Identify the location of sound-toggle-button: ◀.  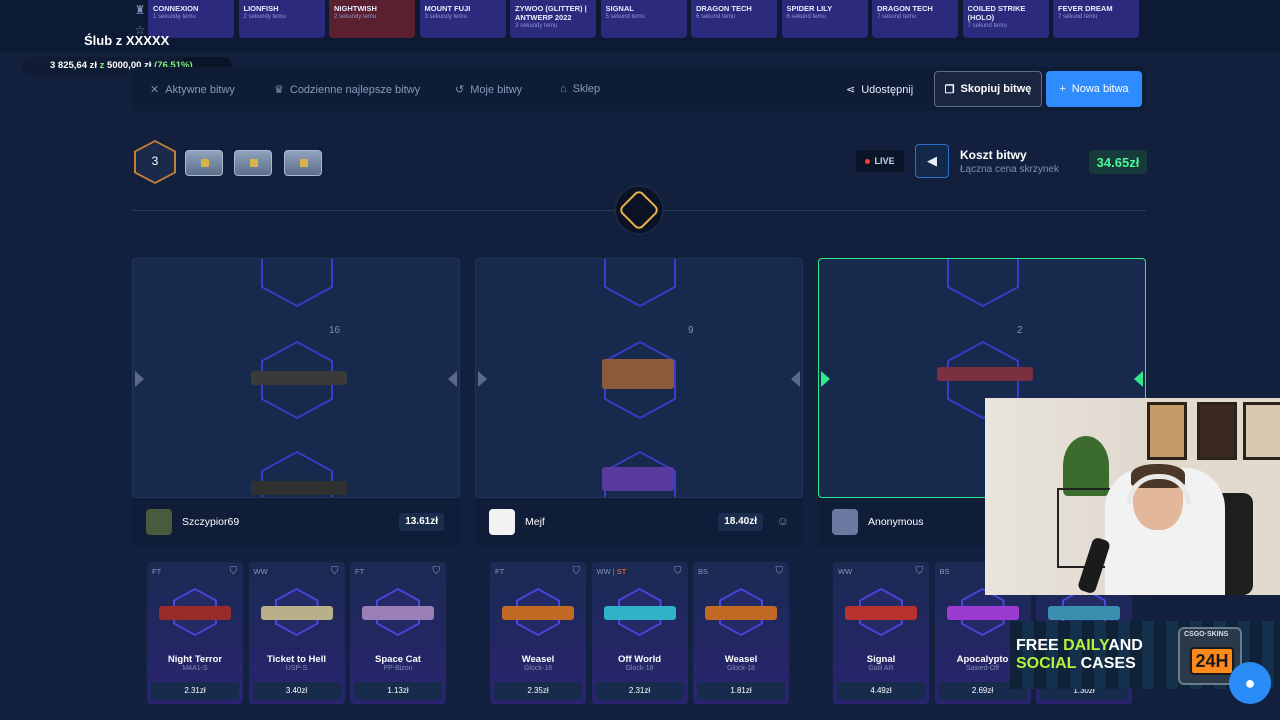
(932, 161).